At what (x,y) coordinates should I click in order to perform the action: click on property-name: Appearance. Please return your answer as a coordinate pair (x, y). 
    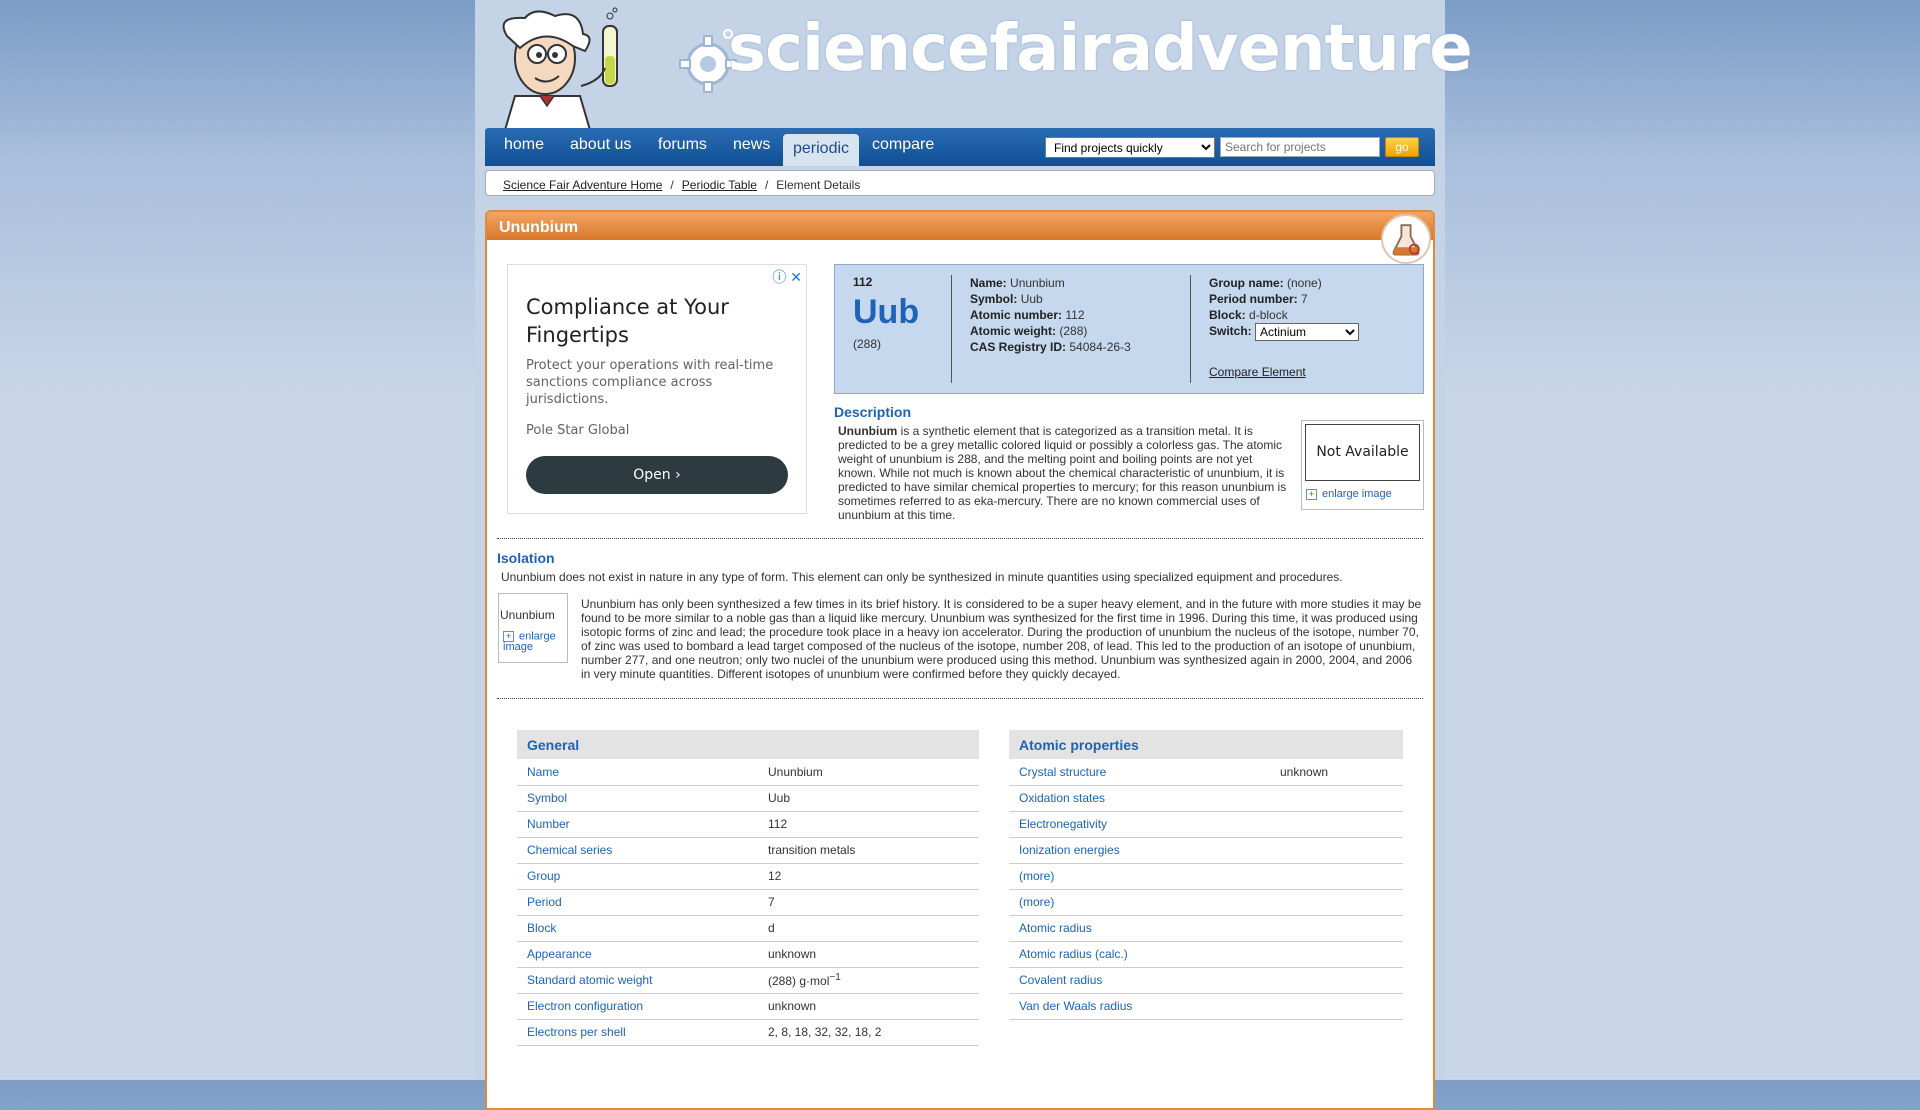
    Looking at the image, I should click on (637, 954).